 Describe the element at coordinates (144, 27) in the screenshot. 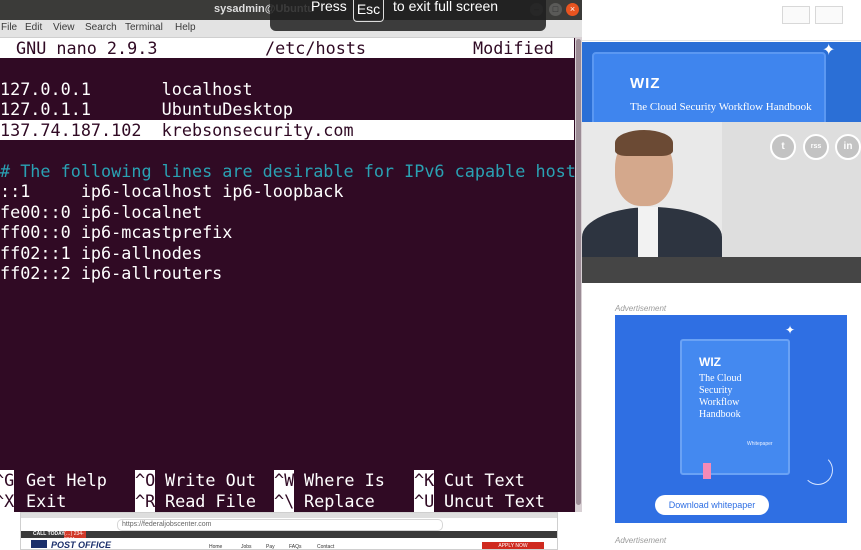

I see `menu-terminal: Terminal` at that location.